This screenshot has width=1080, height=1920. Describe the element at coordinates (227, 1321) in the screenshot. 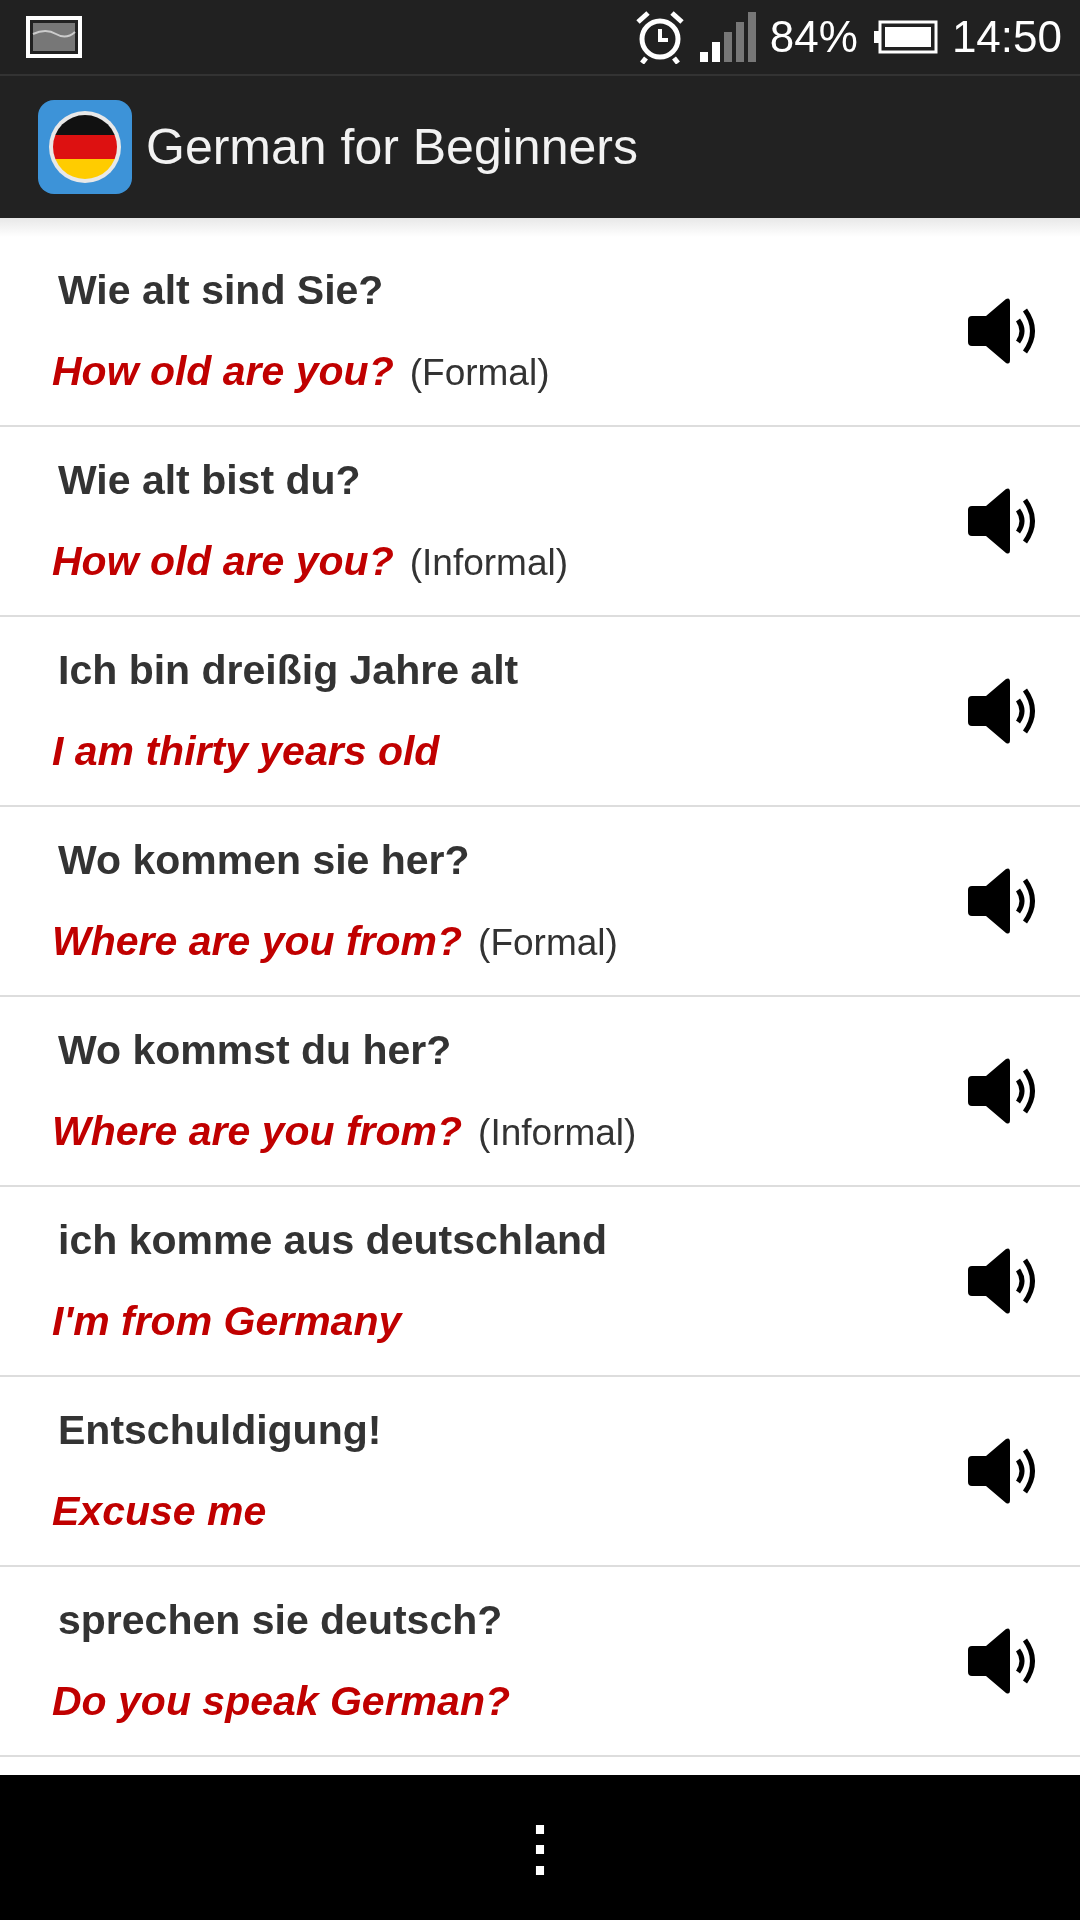

I see `english-translation: I'm from Germany` at that location.